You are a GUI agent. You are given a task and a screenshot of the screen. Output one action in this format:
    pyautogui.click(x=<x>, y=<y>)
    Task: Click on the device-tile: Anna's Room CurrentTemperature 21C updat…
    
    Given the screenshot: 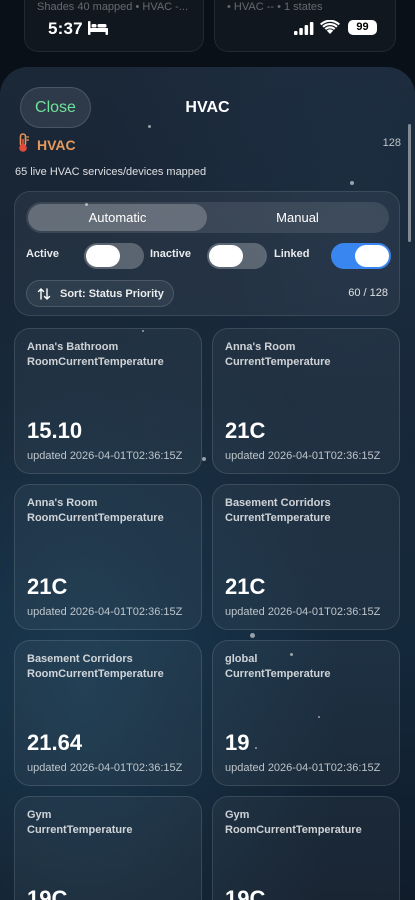 What is the action you would take?
    pyautogui.click(x=306, y=401)
    